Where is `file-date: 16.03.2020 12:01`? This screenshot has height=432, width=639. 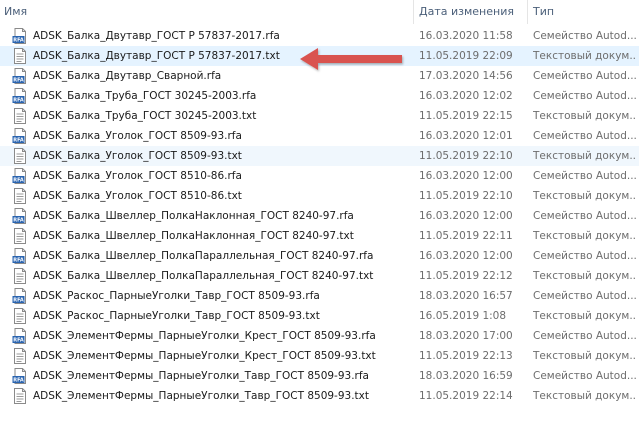 file-date: 16.03.2020 12:01 is located at coordinates (466, 136).